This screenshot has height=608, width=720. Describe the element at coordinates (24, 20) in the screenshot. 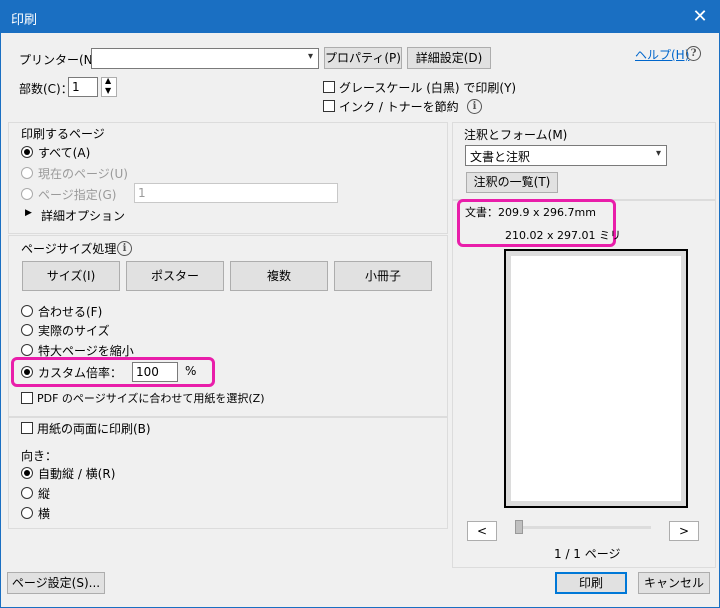

I see `window-title: 印刷` at that location.